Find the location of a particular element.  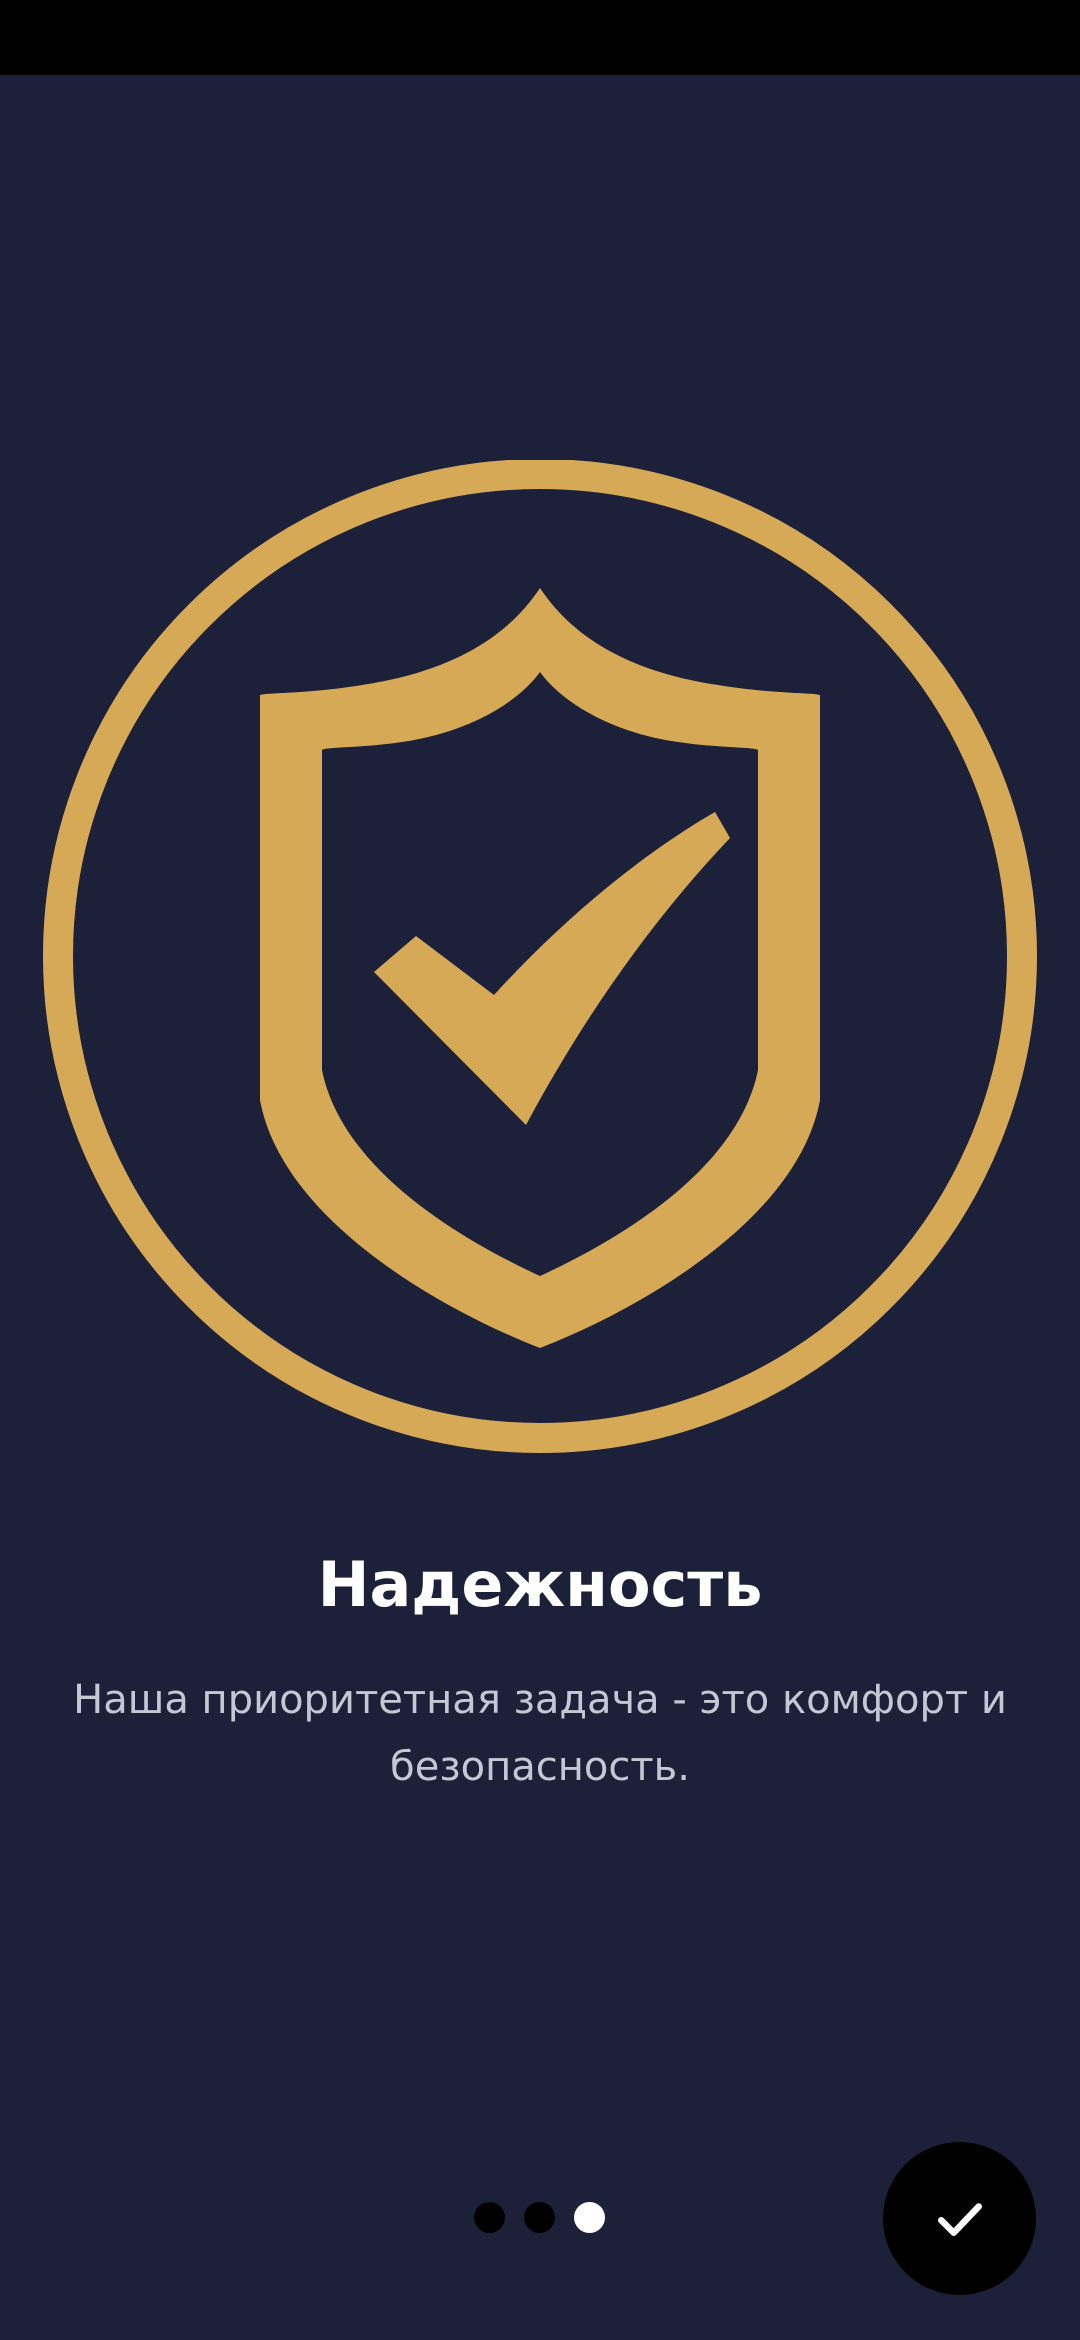

page-indicator is located at coordinates (539, 2218).